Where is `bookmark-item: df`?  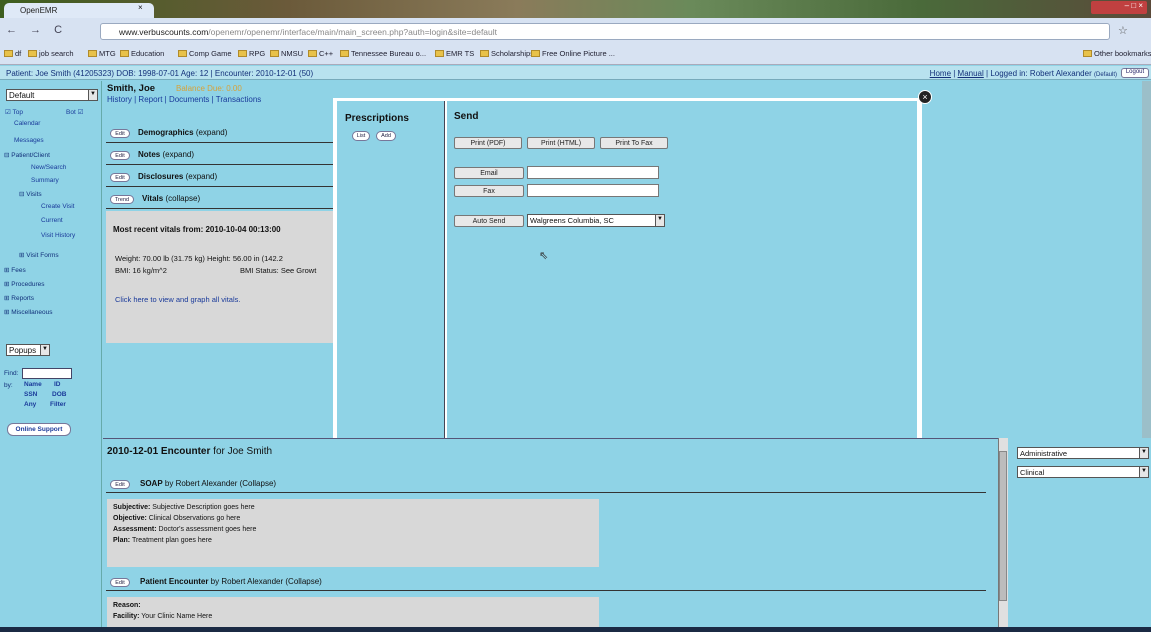 bookmark-item: df is located at coordinates (12, 53).